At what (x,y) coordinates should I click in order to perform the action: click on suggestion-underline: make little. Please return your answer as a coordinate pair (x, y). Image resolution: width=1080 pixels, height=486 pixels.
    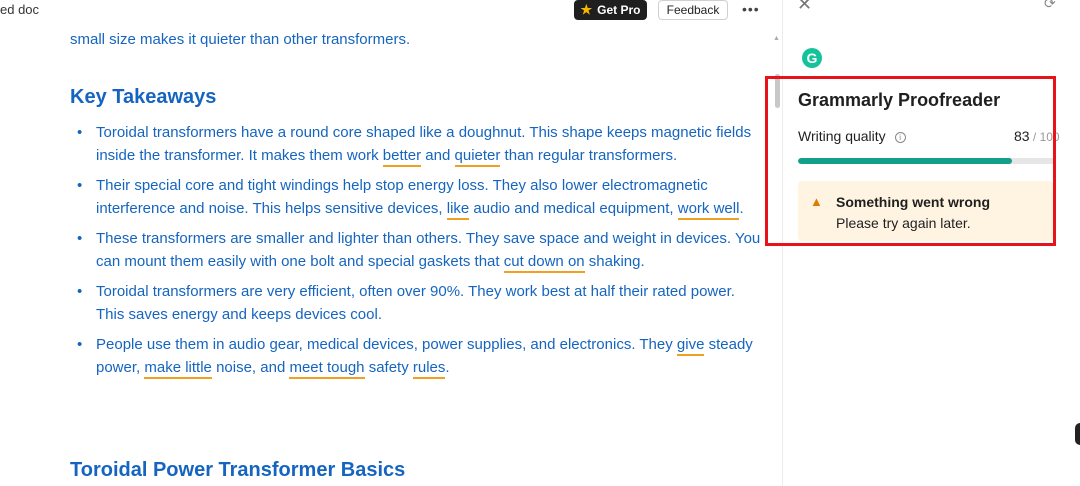
    Looking at the image, I should click on (178, 369).